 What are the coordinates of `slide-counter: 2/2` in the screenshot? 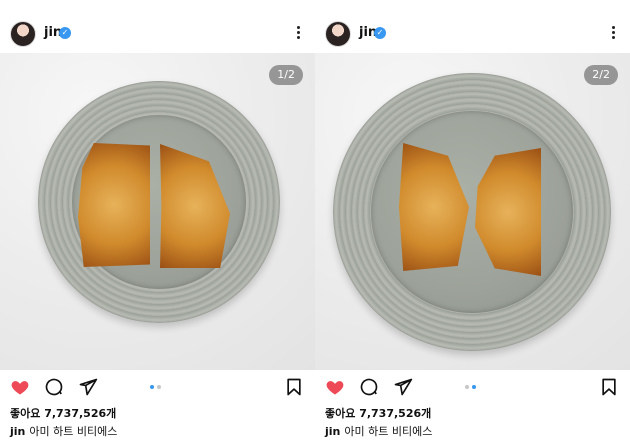 It's located at (601, 75).